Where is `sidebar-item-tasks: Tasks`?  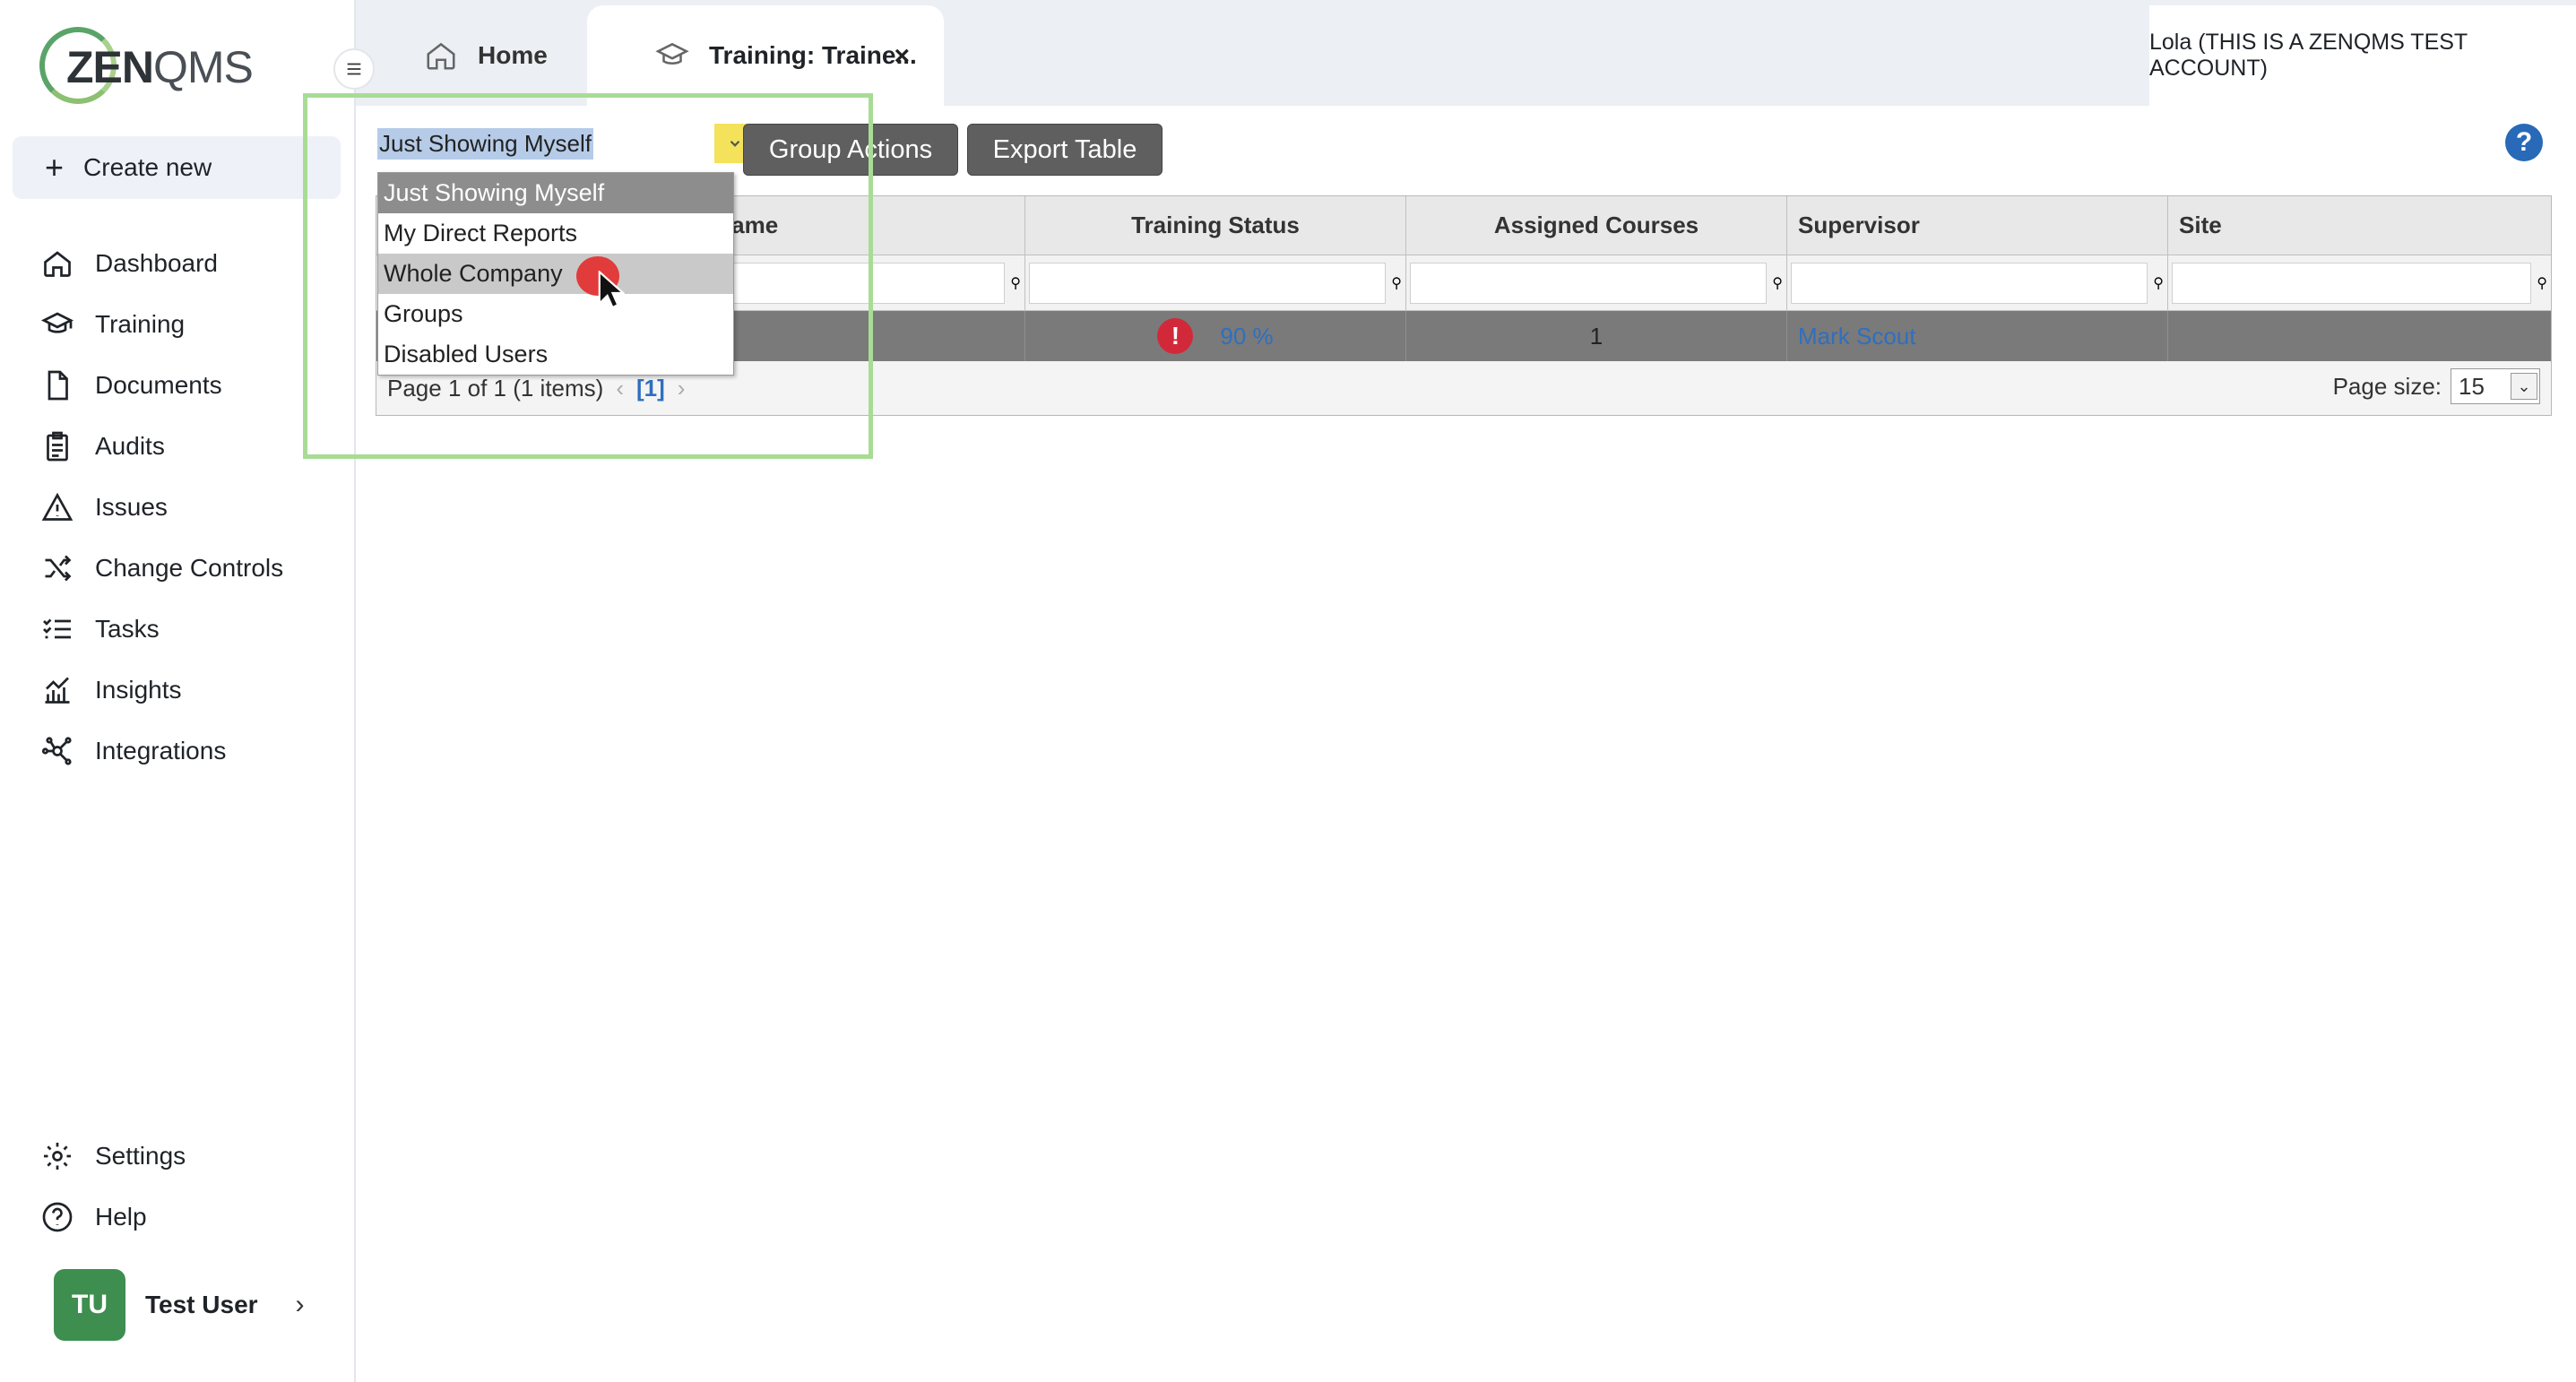 sidebar-item-tasks: Tasks is located at coordinates (178, 629).